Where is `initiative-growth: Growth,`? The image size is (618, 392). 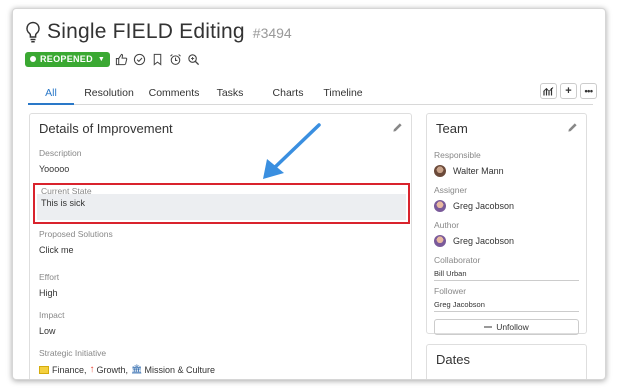
initiative-growth: Growth, is located at coordinates (112, 369).